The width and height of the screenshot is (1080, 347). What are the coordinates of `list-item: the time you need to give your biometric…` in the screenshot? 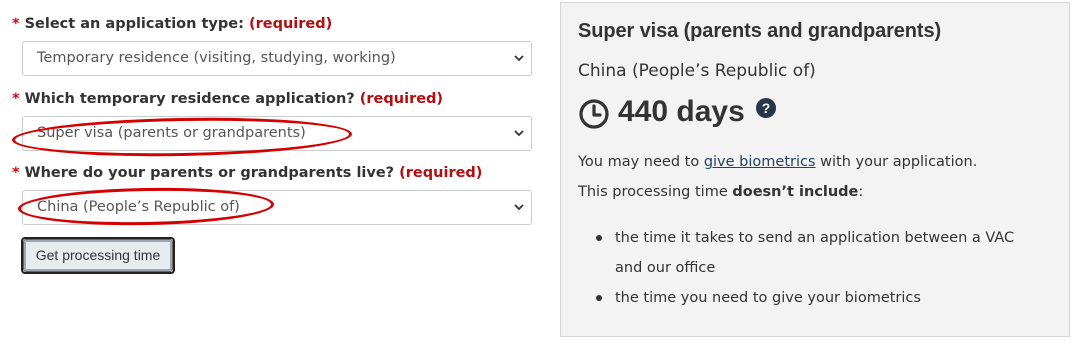 It's located at (813, 298).